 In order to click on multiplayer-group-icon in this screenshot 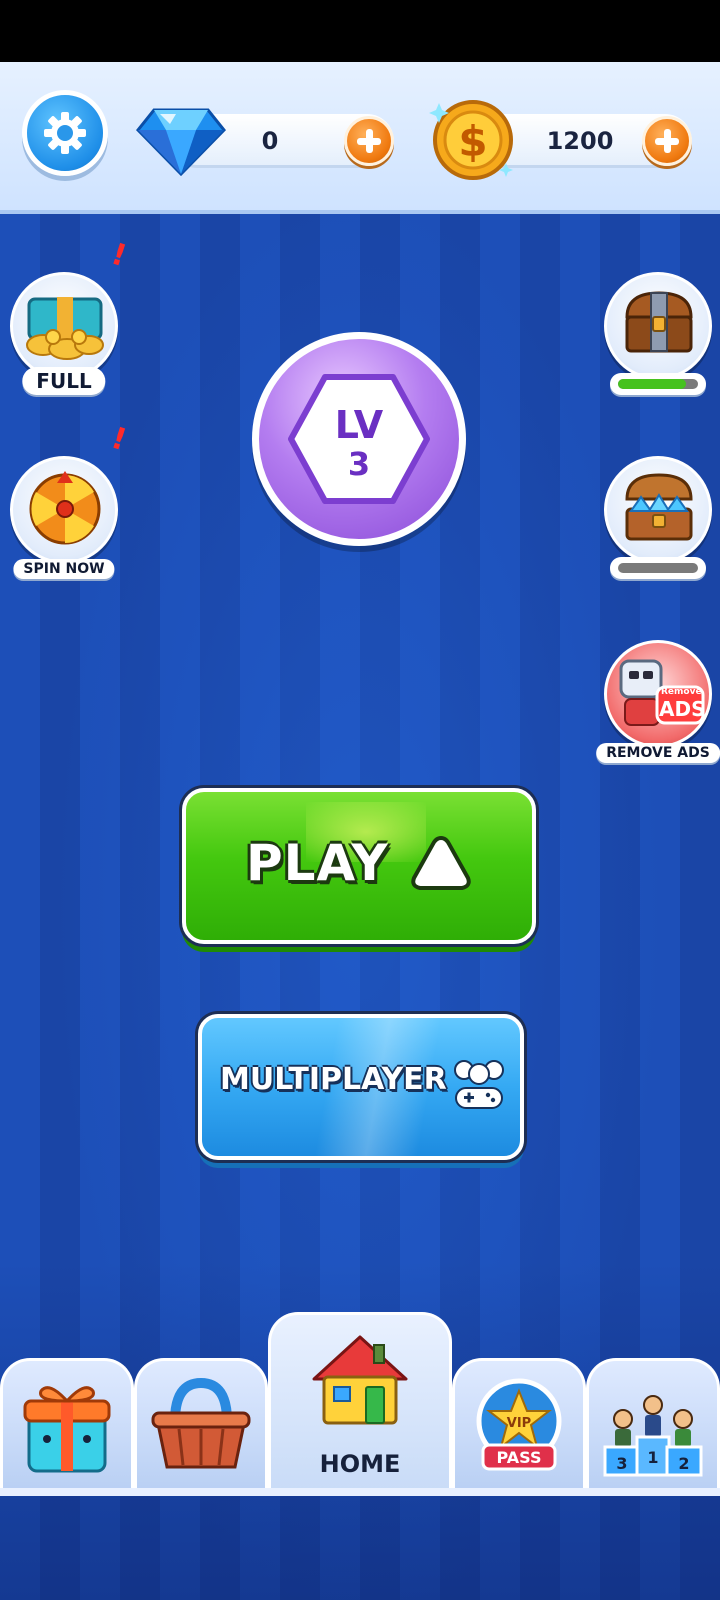, I will do `click(479, 1084)`.